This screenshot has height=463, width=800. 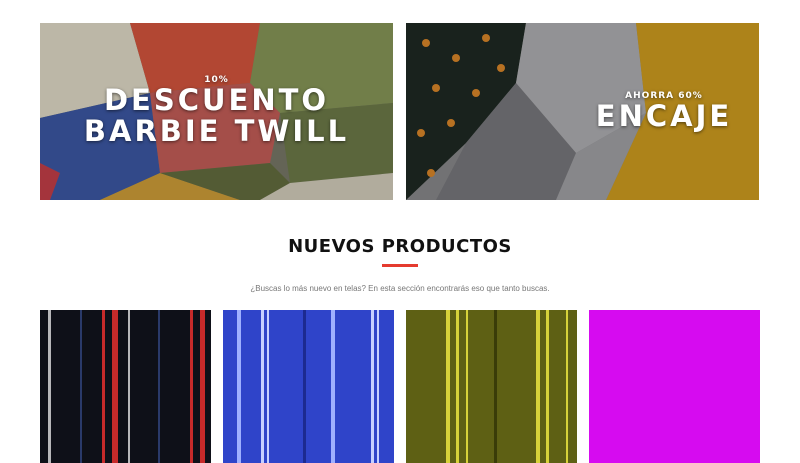 I want to click on product-card-black-stripes, so click(x=125, y=386).